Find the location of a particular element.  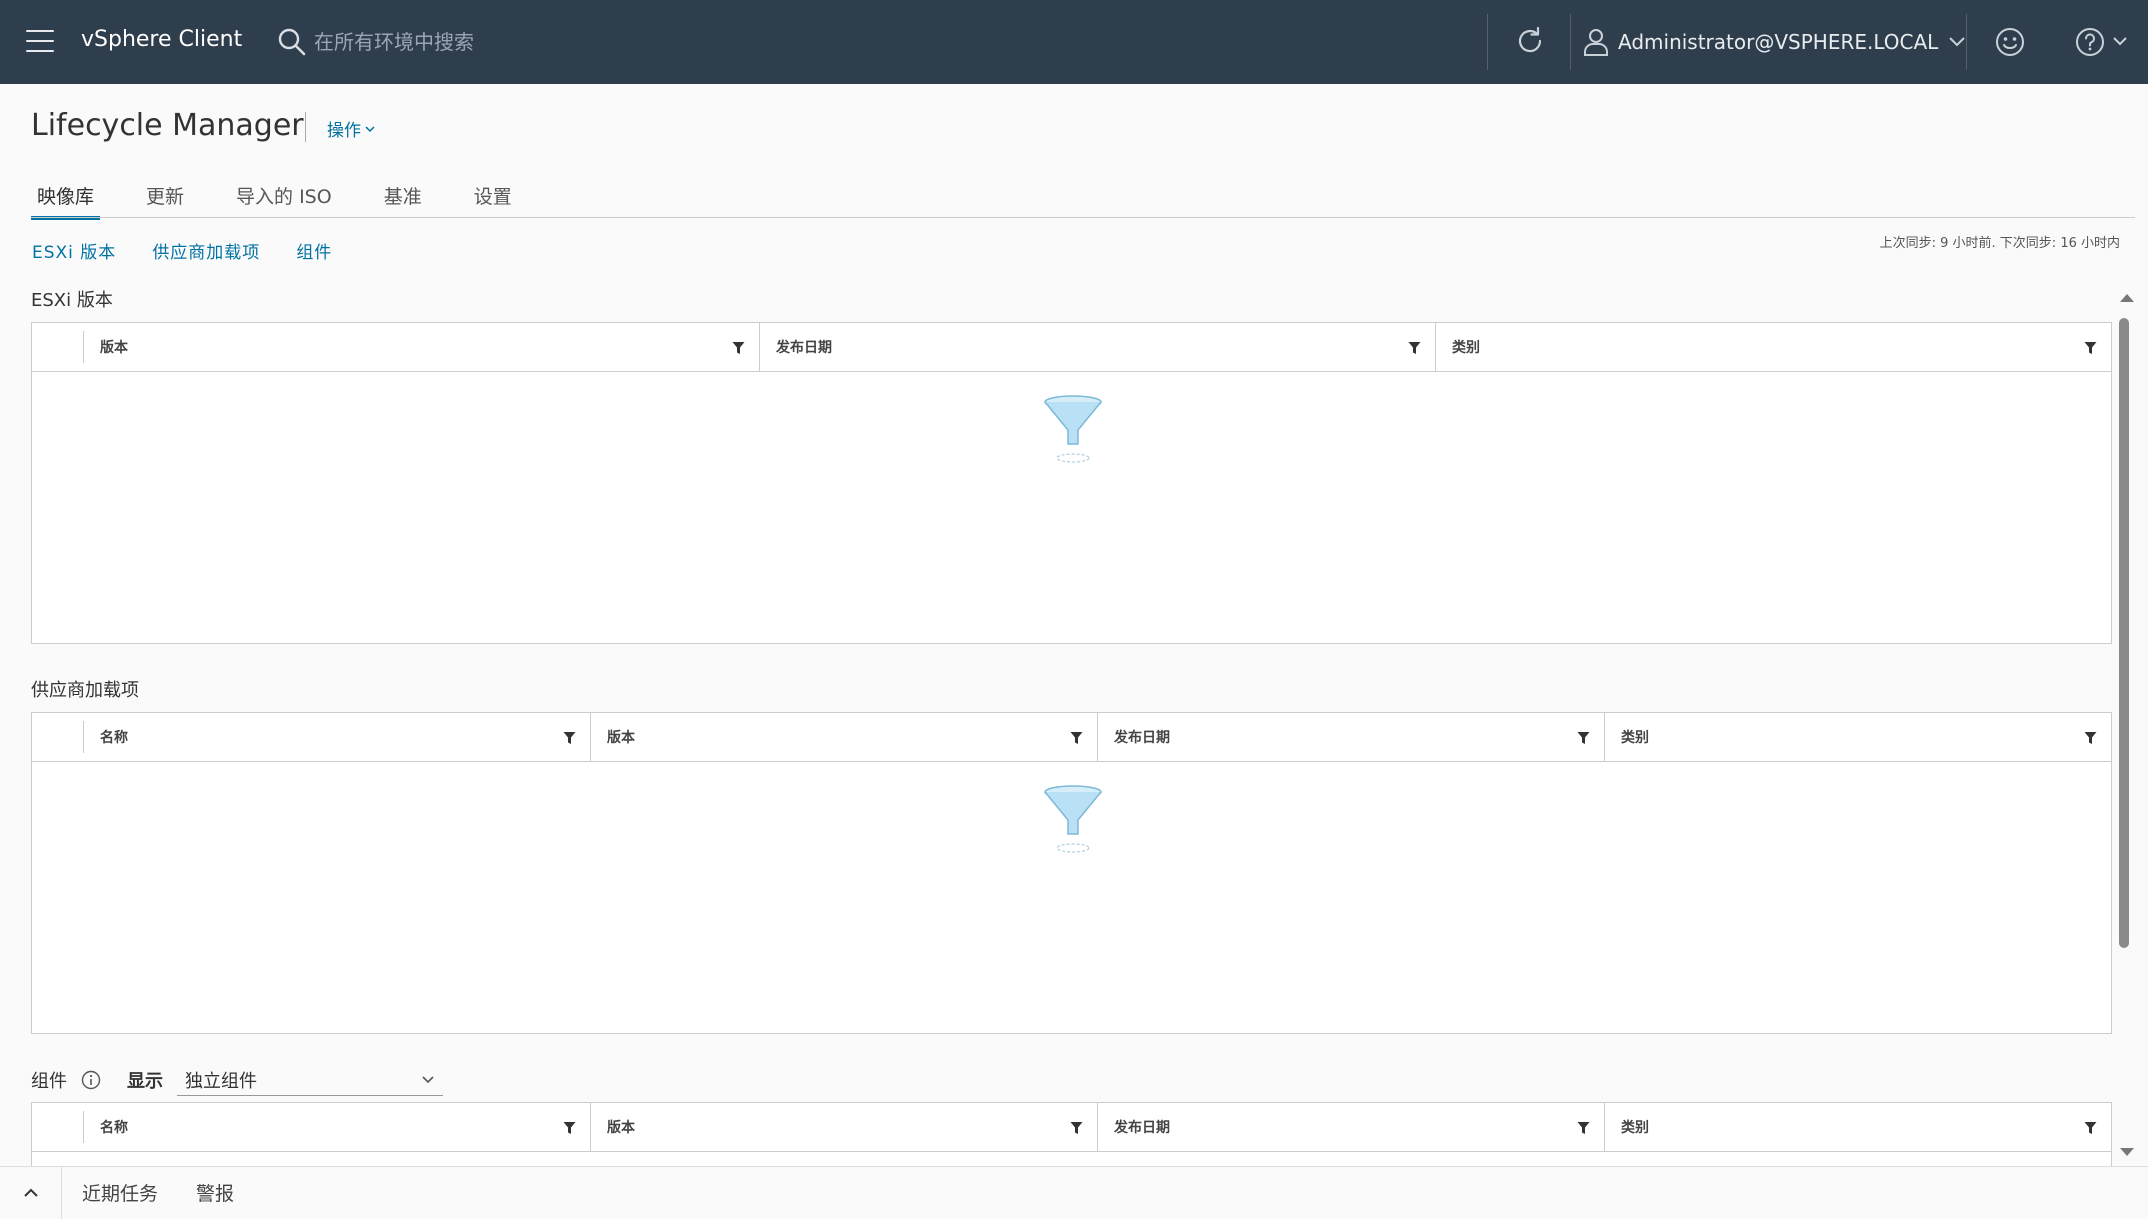

actions-label: 操作 is located at coordinates (344, 131).